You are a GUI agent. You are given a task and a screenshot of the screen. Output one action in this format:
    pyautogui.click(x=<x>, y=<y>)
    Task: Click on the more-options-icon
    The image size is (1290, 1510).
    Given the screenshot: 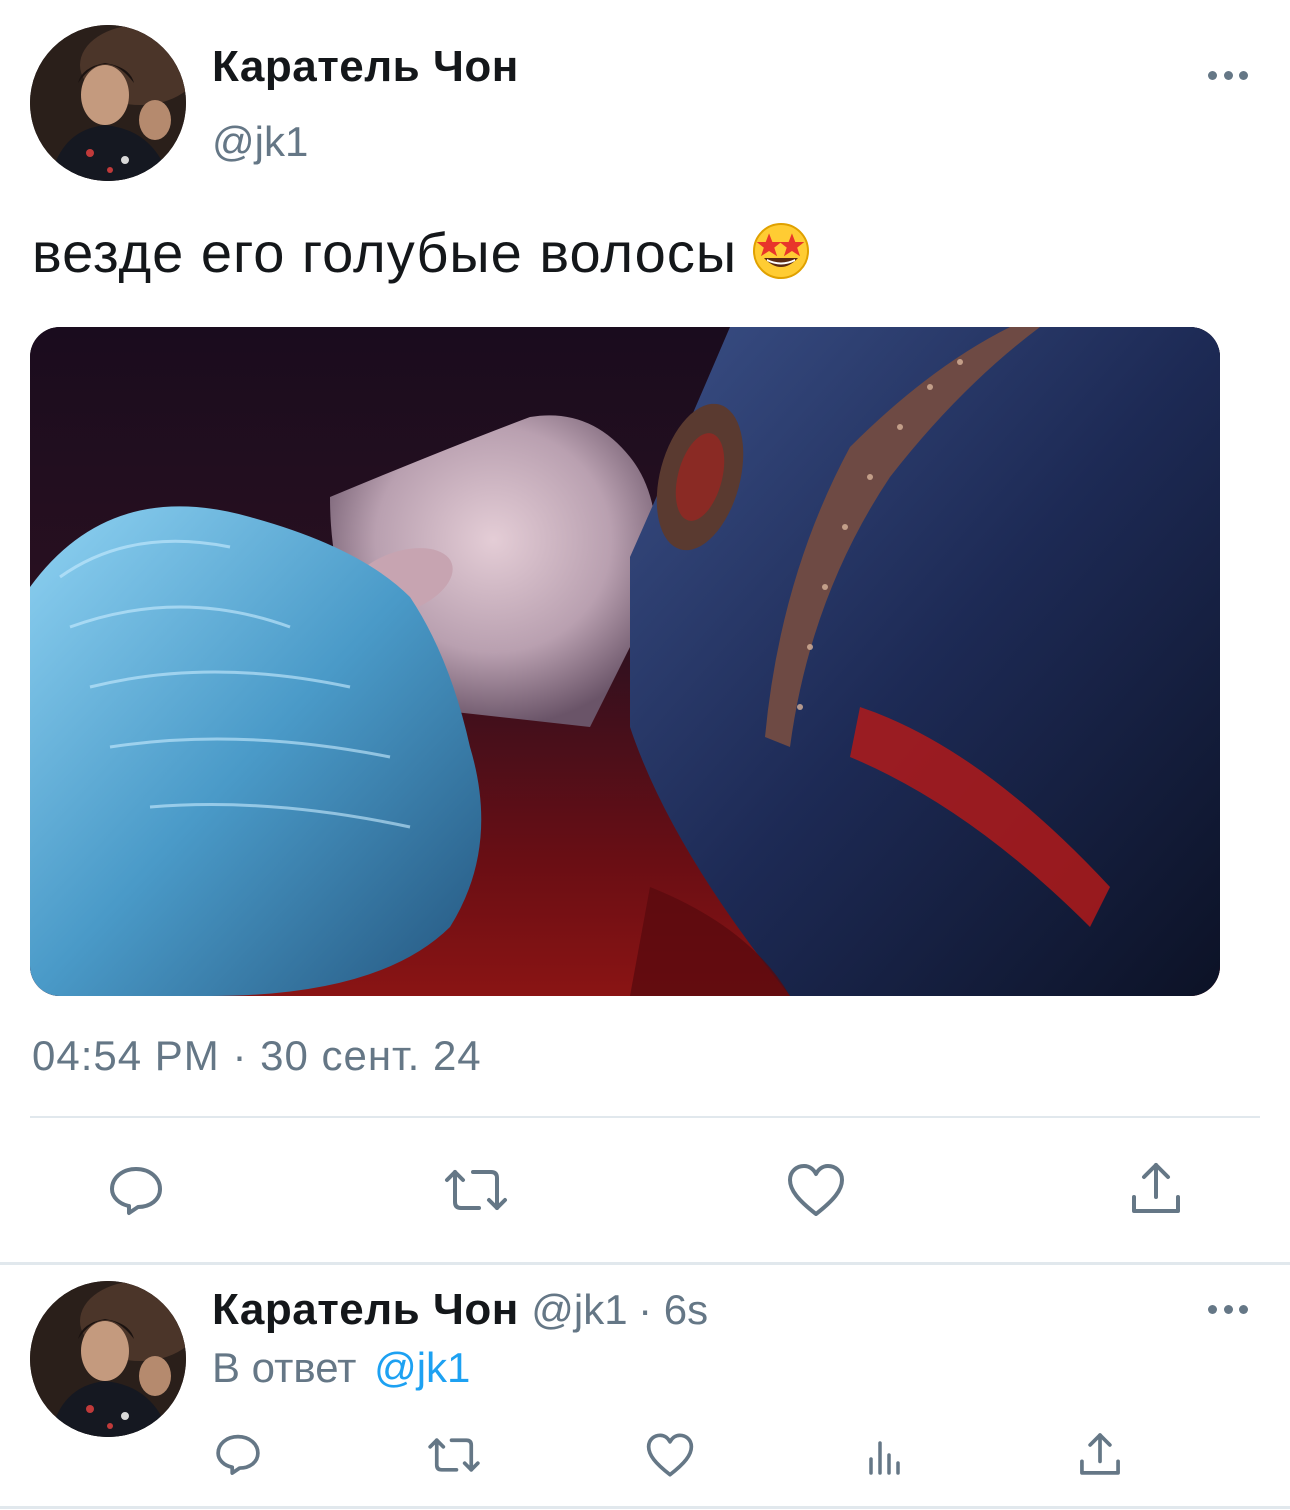 What is the action you would take?
    pyautogui.click(x=1228, y=75)
    